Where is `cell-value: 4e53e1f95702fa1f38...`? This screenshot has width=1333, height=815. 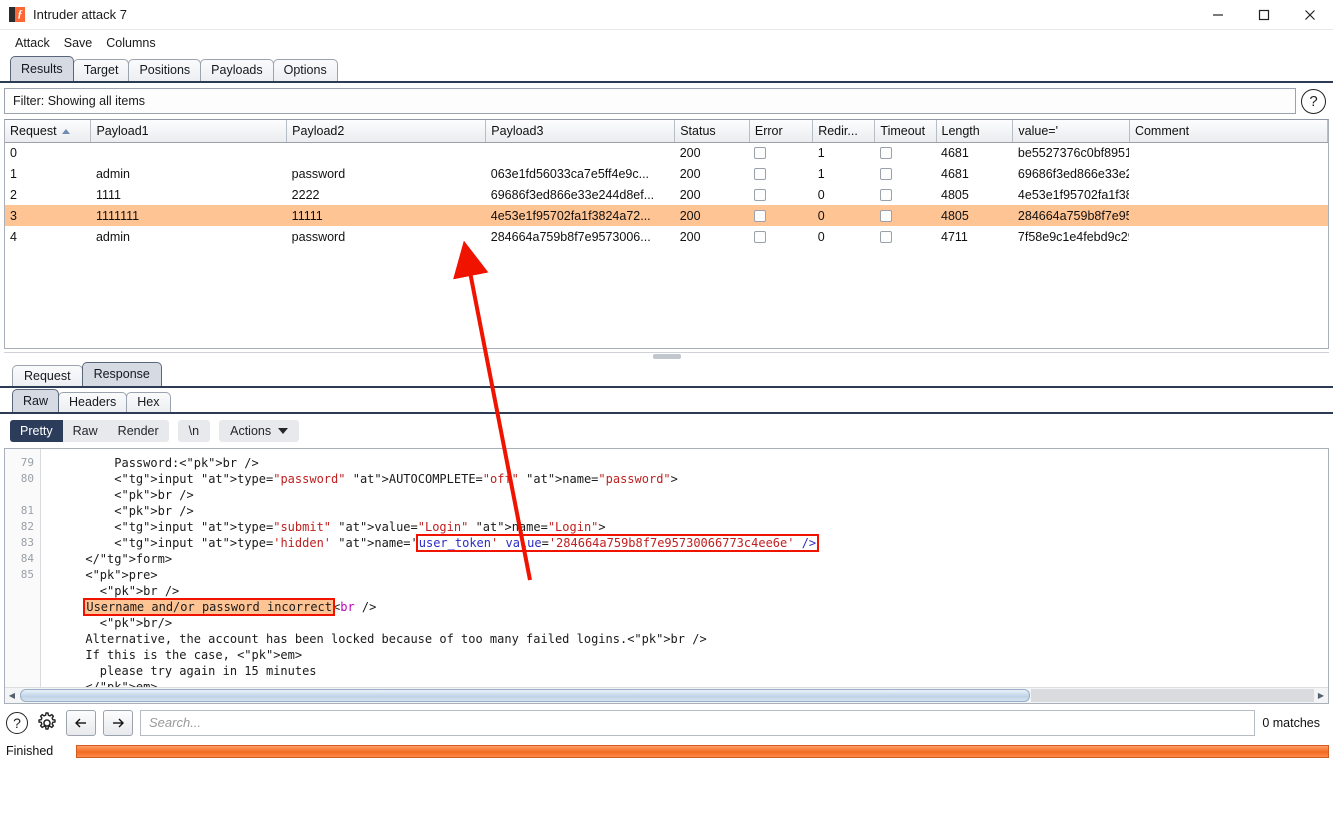 cell-value: 4e53e1f95702fa1f38... is located at coordinates (1073, 194).